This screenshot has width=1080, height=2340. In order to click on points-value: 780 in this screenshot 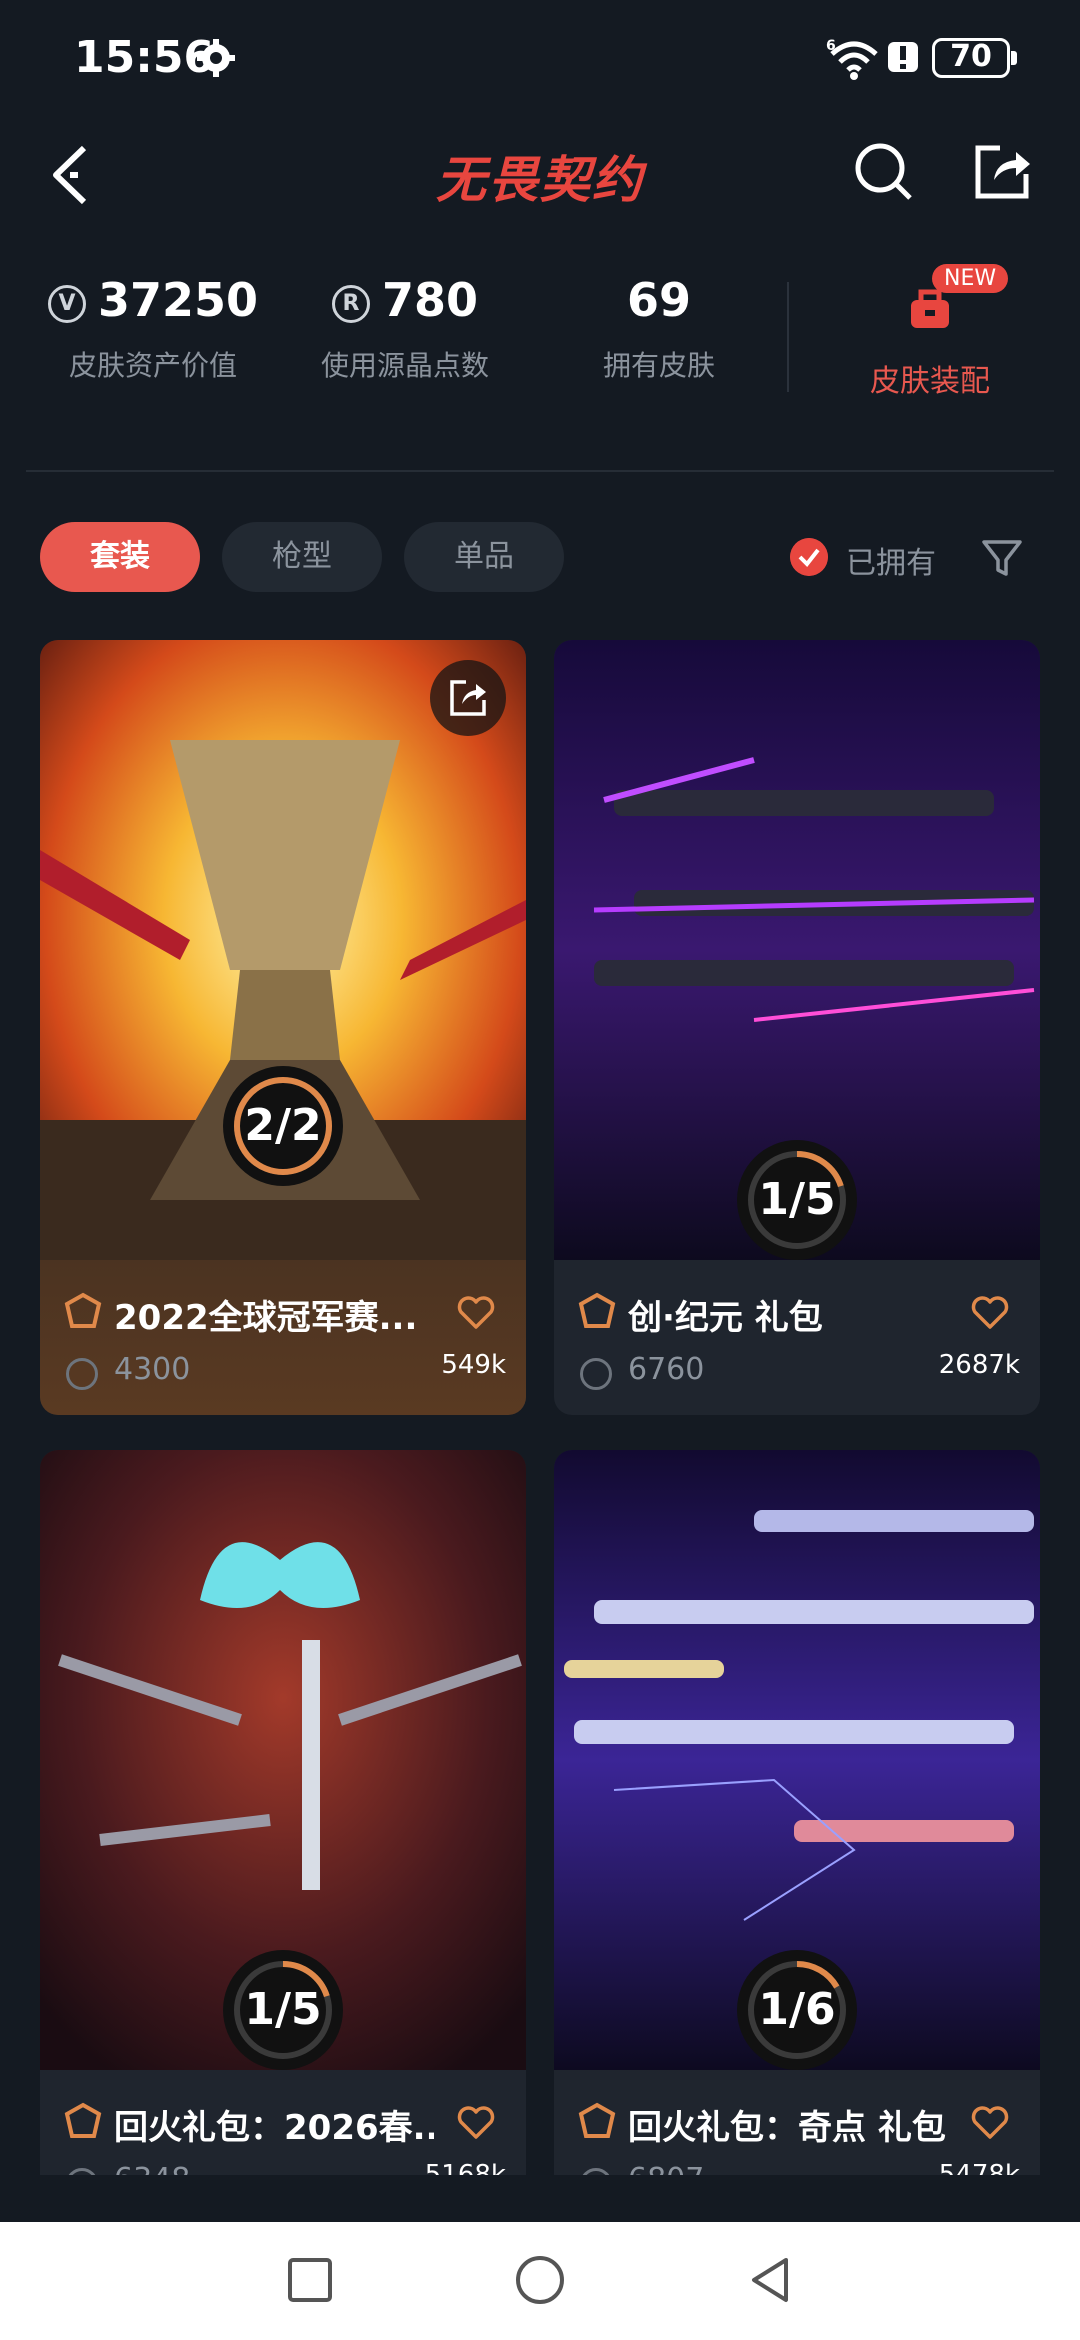, I will do `click(430, 300)`.